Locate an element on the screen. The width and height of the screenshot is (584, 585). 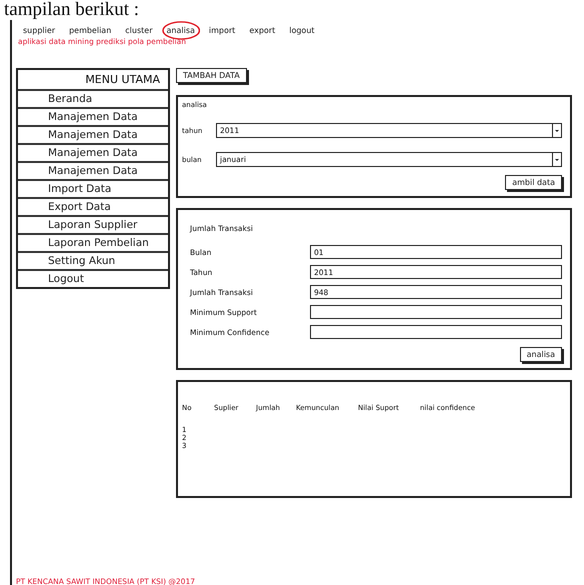
menu-item: Setting Akun is located at coordinates (93, 262).